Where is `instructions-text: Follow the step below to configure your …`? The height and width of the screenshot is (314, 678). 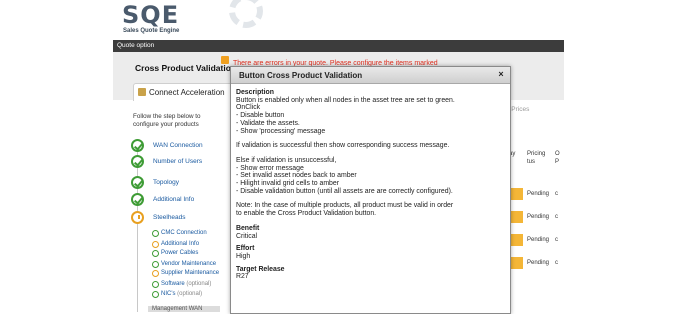
instructions-text: Follow the step below to configure your … is located at coordinates (167, 120).